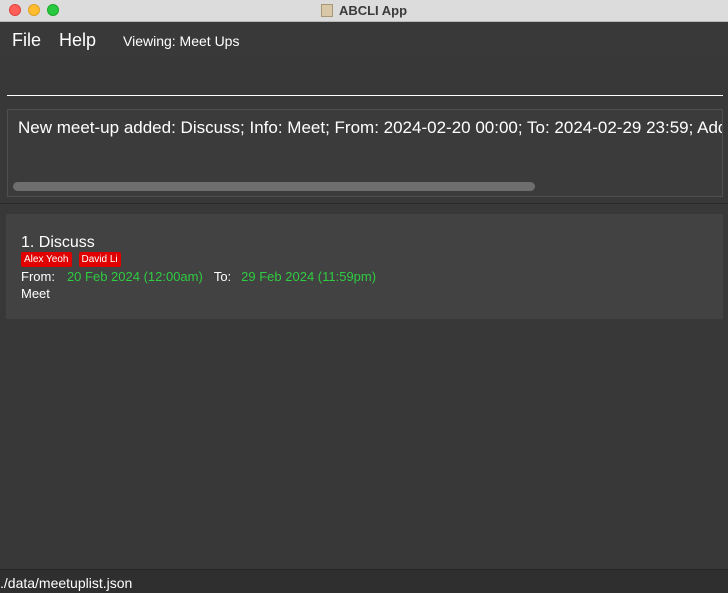  I want to click on viewing-label: Viewing: Meet Ups, so click(181, 41).